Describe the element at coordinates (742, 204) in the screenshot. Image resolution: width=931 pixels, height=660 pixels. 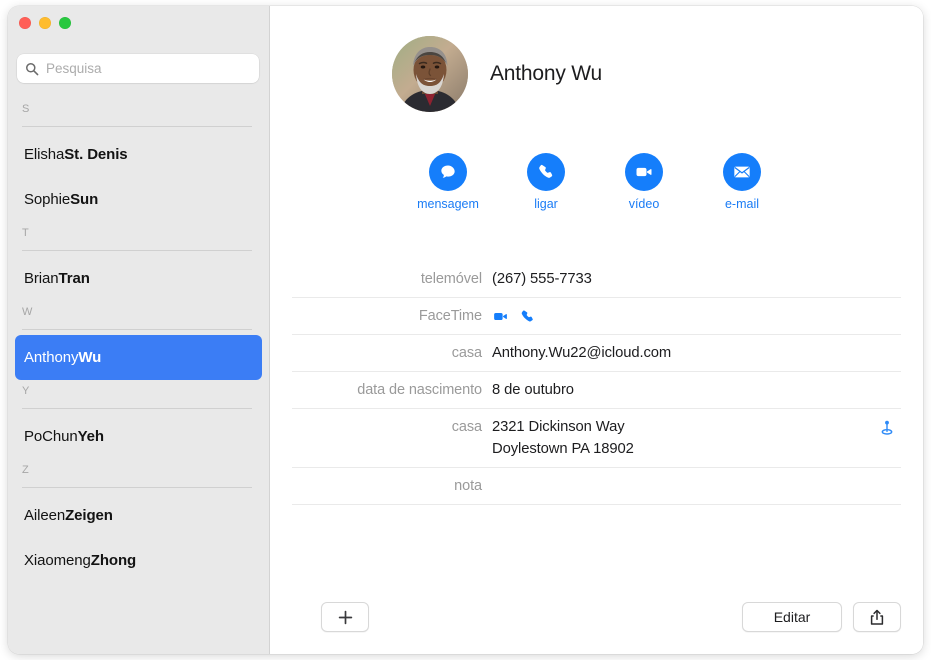
I see `action-label: e-mail` at that location.